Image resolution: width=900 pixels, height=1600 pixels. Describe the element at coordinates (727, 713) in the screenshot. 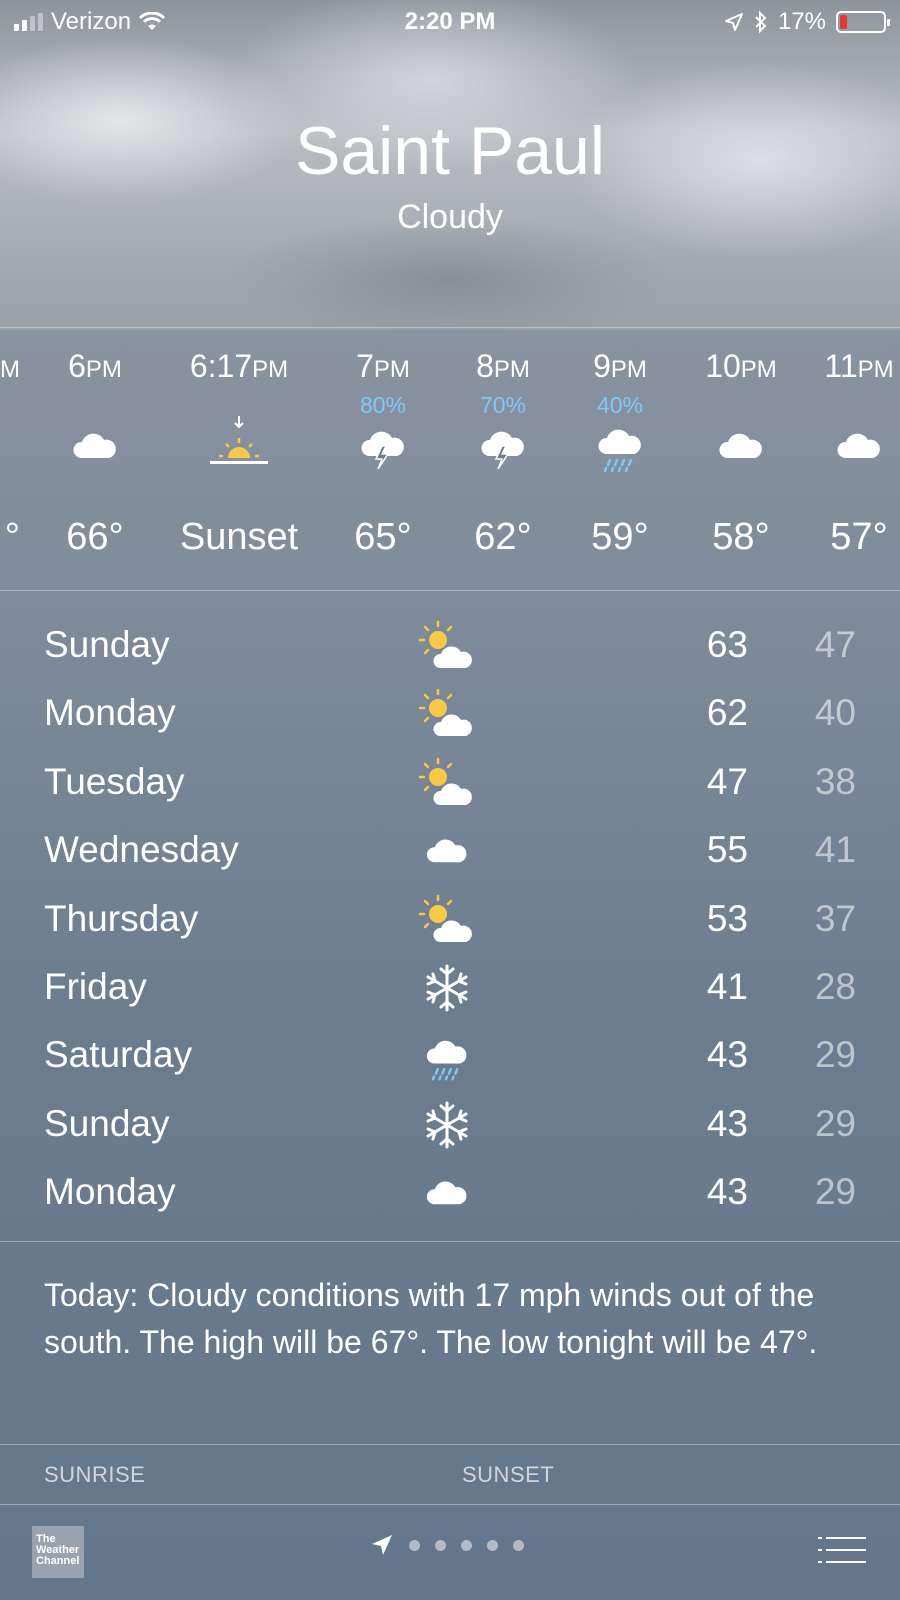

I see `day-high: 62` at that location.